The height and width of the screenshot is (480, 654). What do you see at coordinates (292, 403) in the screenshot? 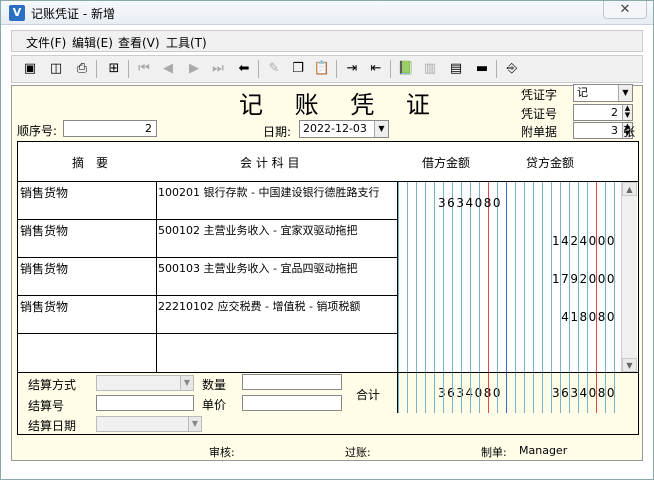
I see `price-field` at bounding box center [292, 403].